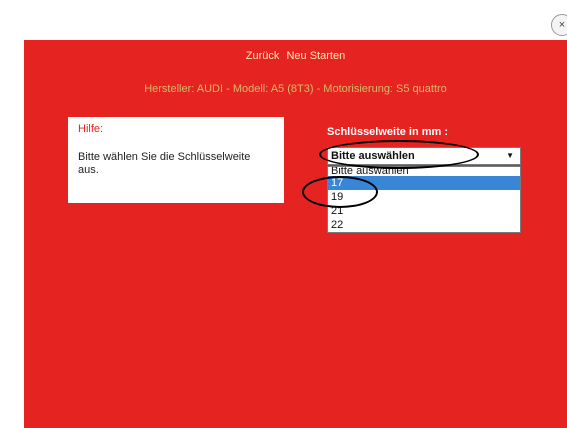  I want to click on nav-links: Zurück Neu Starten, so click(295, 56).